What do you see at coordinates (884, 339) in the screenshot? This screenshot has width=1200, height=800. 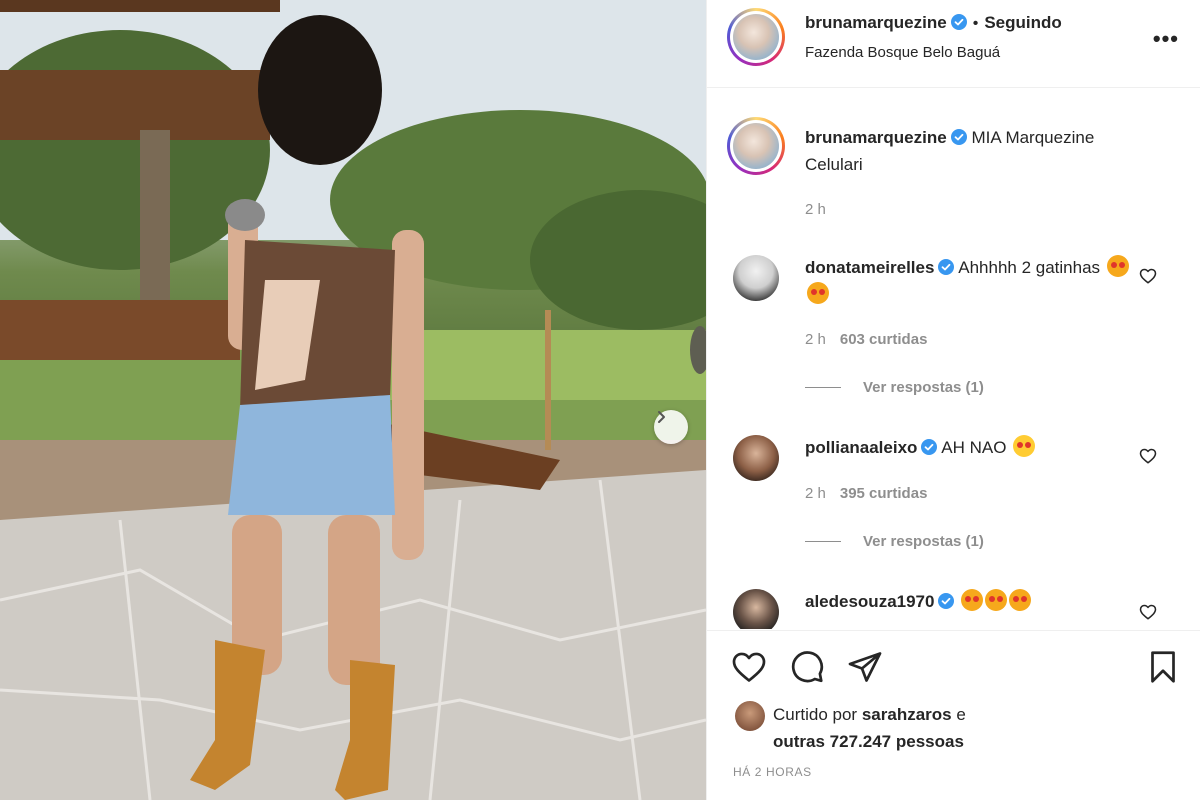 I see `comment-likes: 603 curtidas` at bounding box center [884, 339].